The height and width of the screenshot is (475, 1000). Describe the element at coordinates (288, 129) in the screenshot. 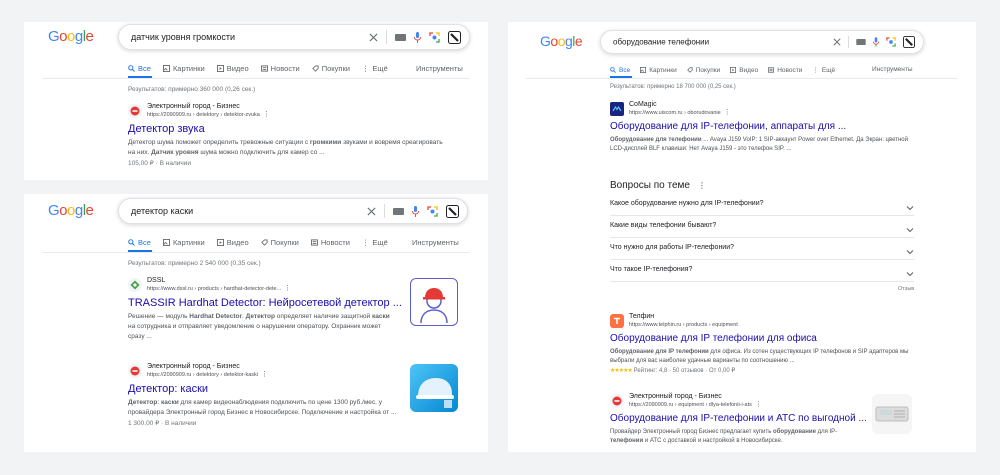

I see `result-title: Детектор звука` at that location.